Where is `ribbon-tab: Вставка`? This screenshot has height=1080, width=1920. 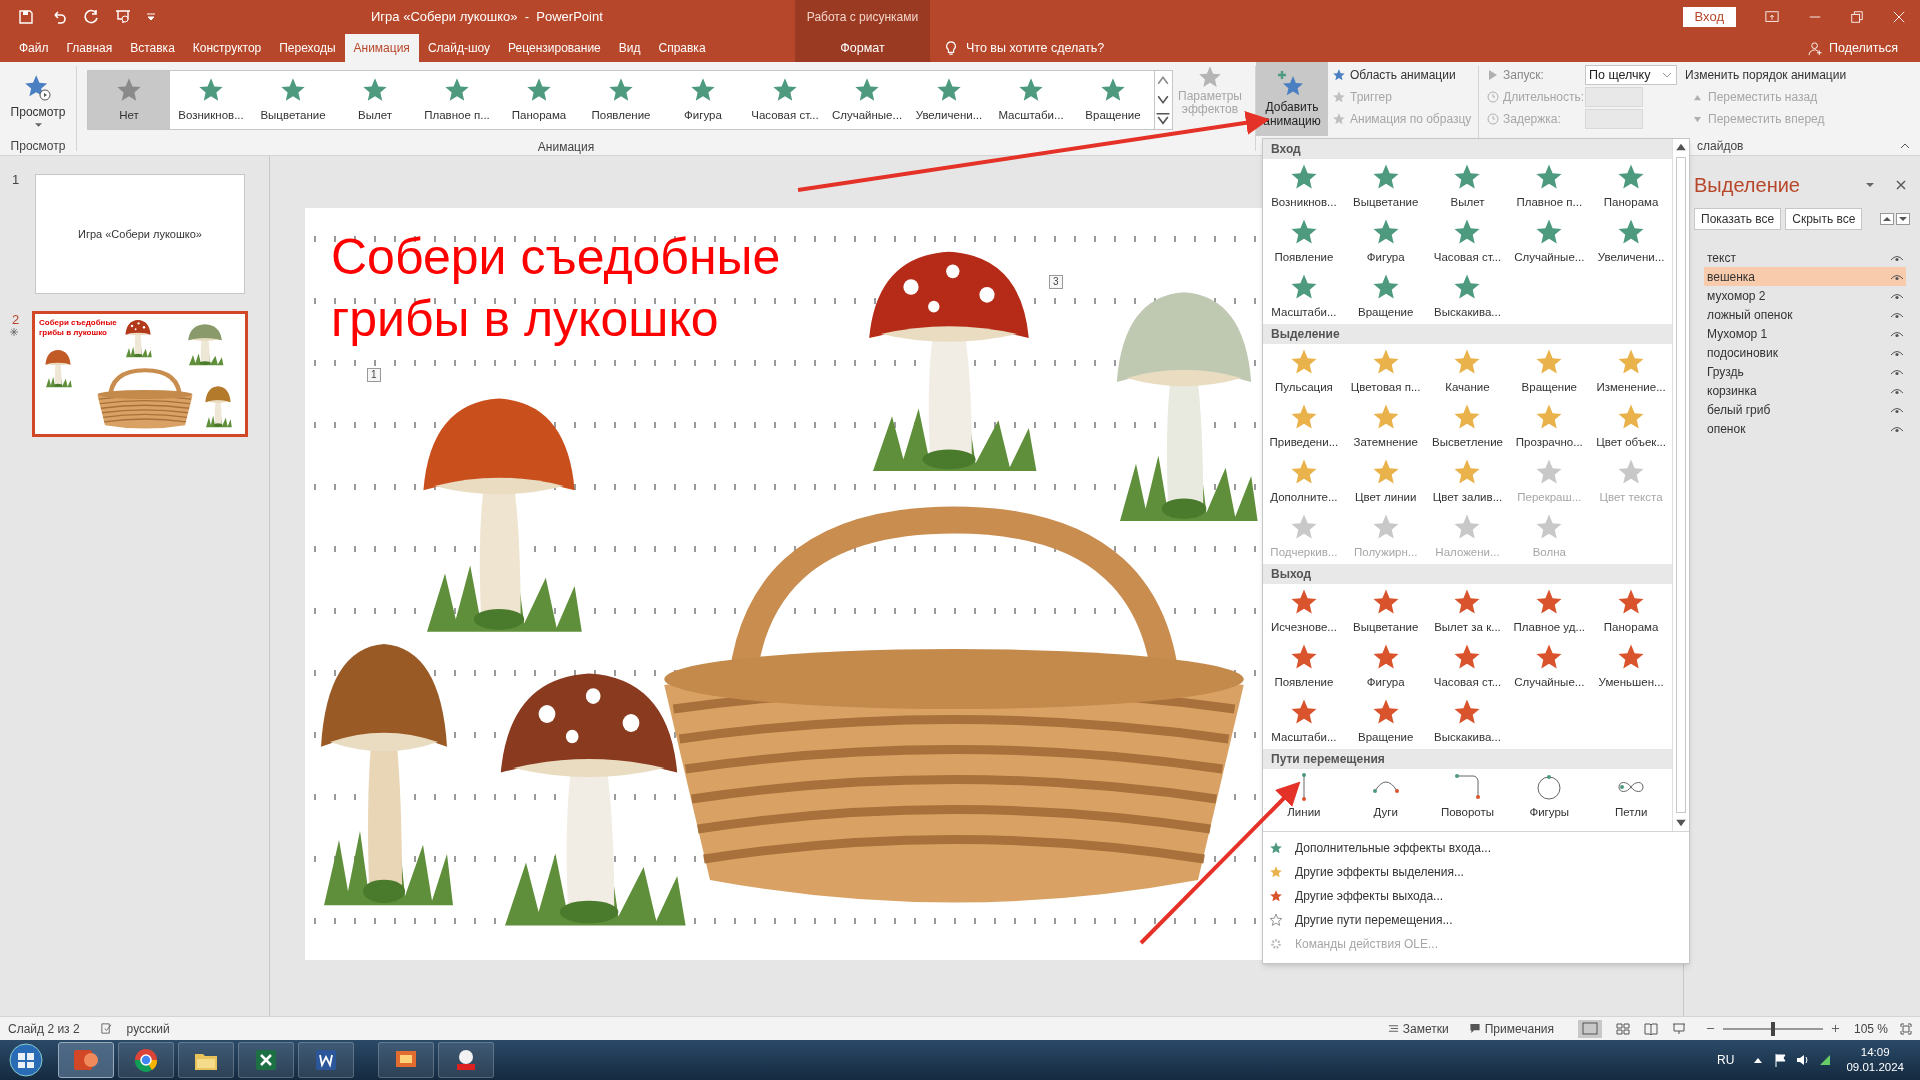
ribbon-tab: Вставка is located at coordinates (152, 48).